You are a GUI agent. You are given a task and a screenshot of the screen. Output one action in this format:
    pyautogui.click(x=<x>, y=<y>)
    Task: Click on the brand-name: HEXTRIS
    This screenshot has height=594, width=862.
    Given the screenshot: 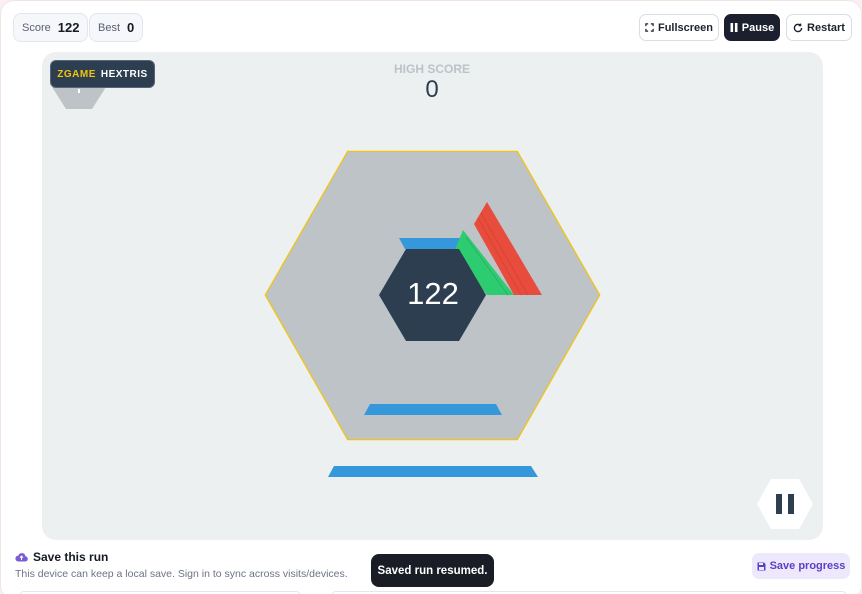 What is the action you would take?
    pyautogui.click(x=124, y=74)
    